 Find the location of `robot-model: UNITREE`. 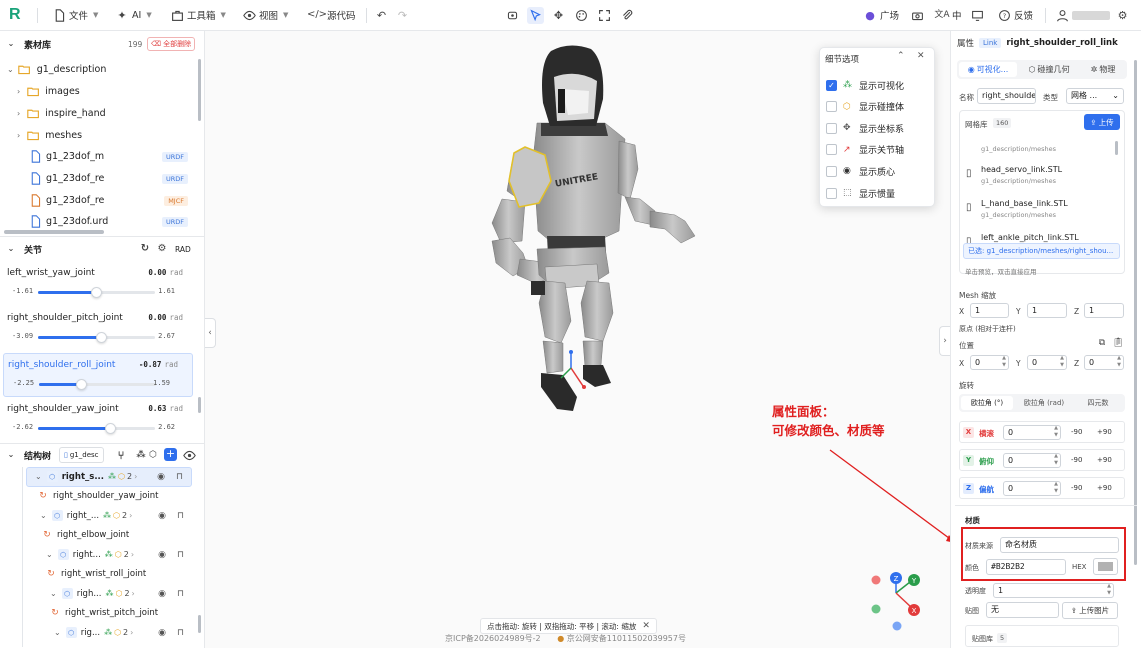

robot-model: UNITREE is located at coordinates (593, 228).